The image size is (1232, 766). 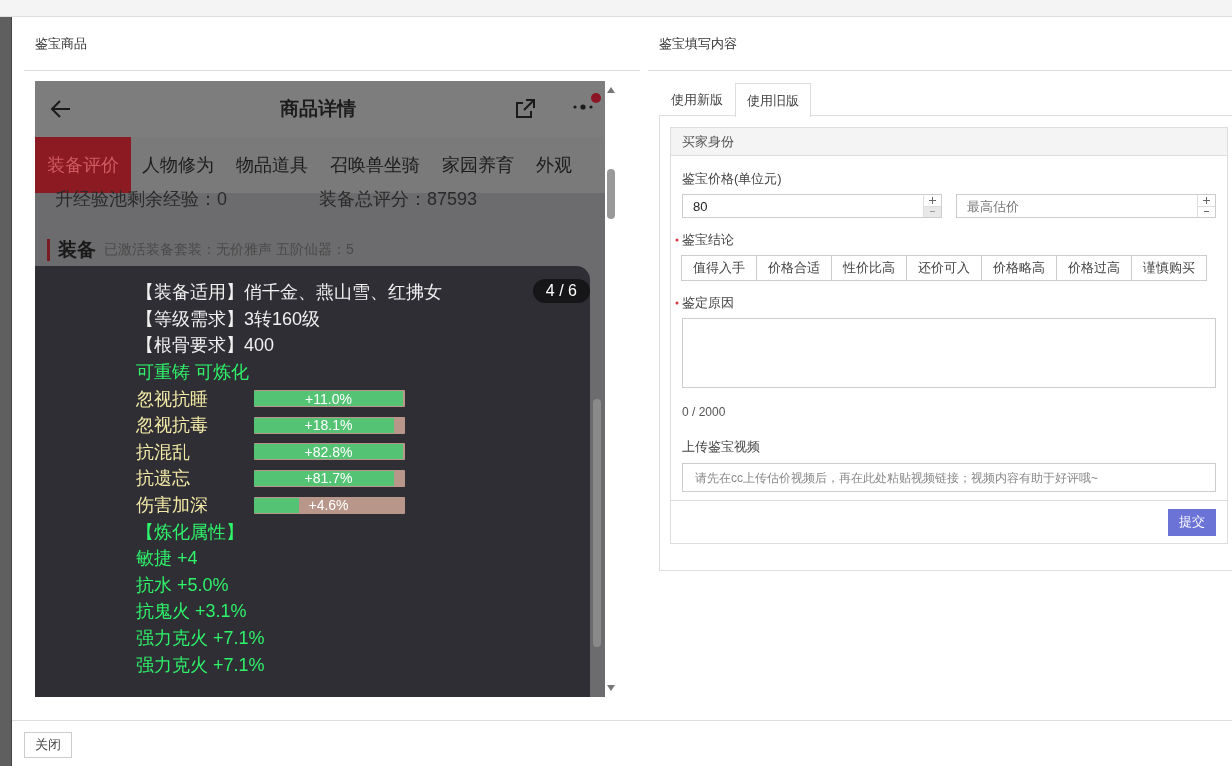 What do you see at coordinates (525, 109) in the screenshot?
I see `share-icon` at bounding box center [525, 109].